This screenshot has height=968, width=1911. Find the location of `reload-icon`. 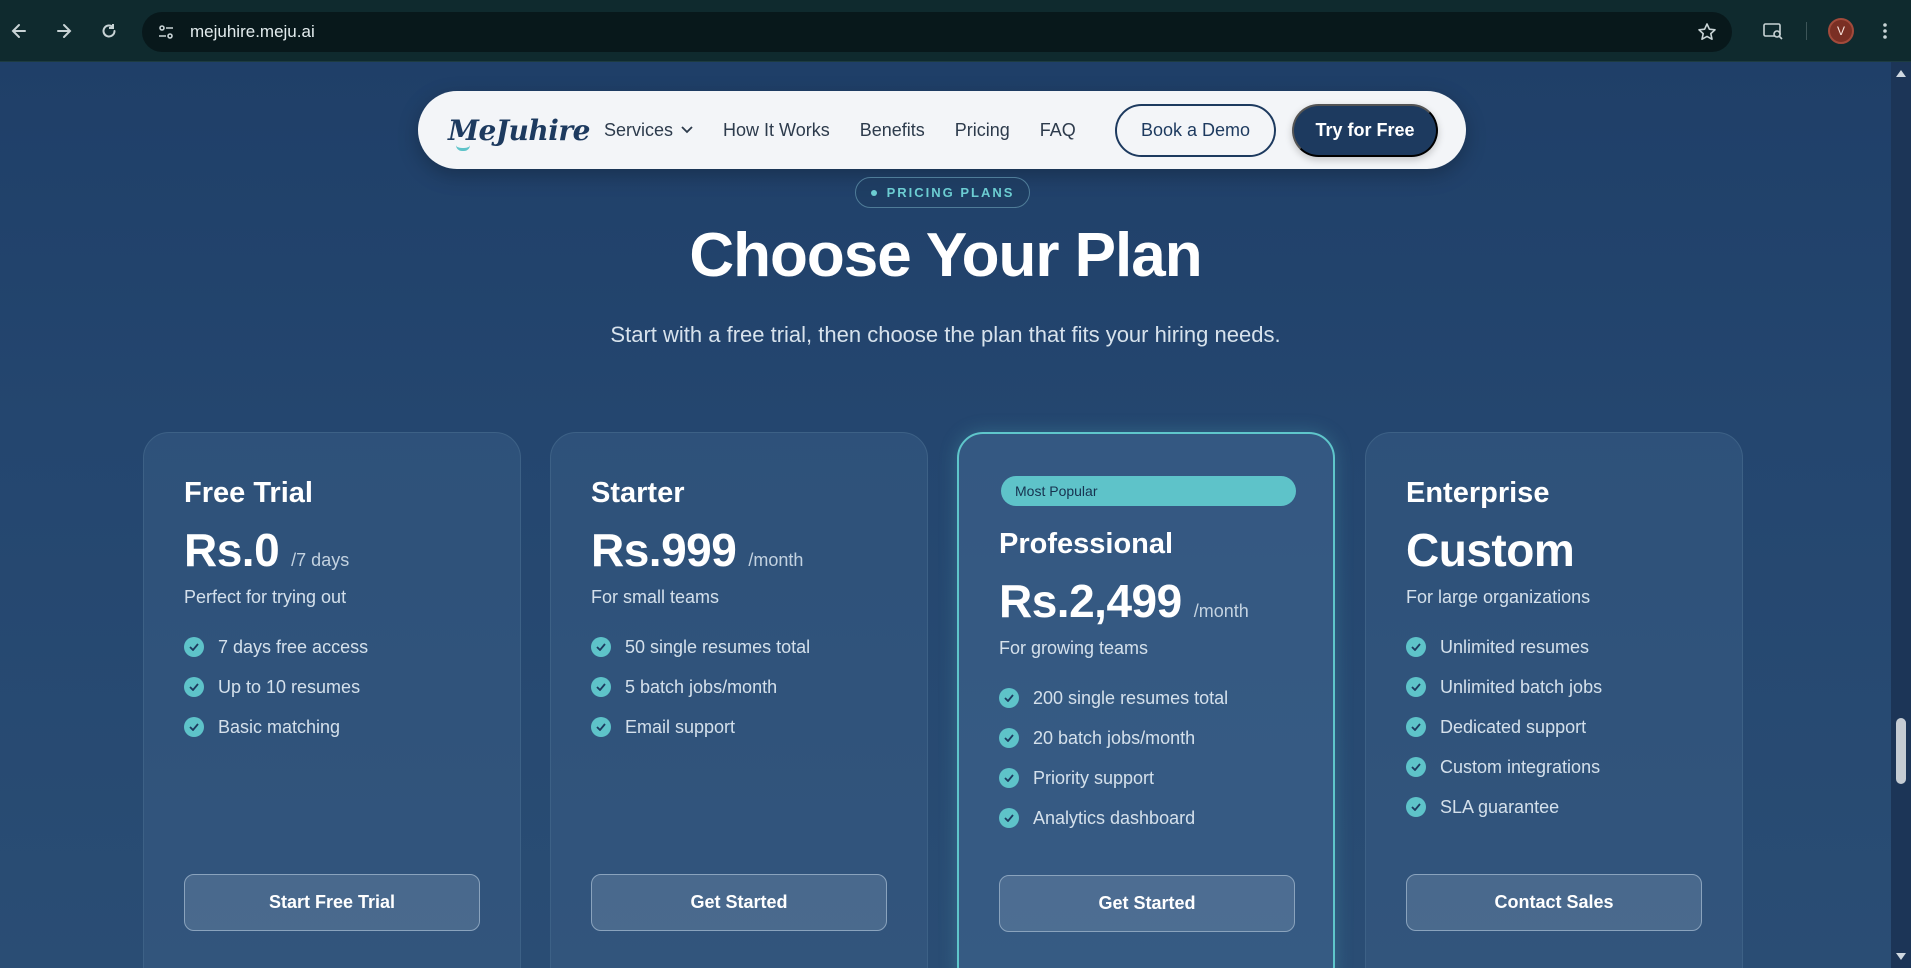

reload-icon is located at coordinates (109, 31).